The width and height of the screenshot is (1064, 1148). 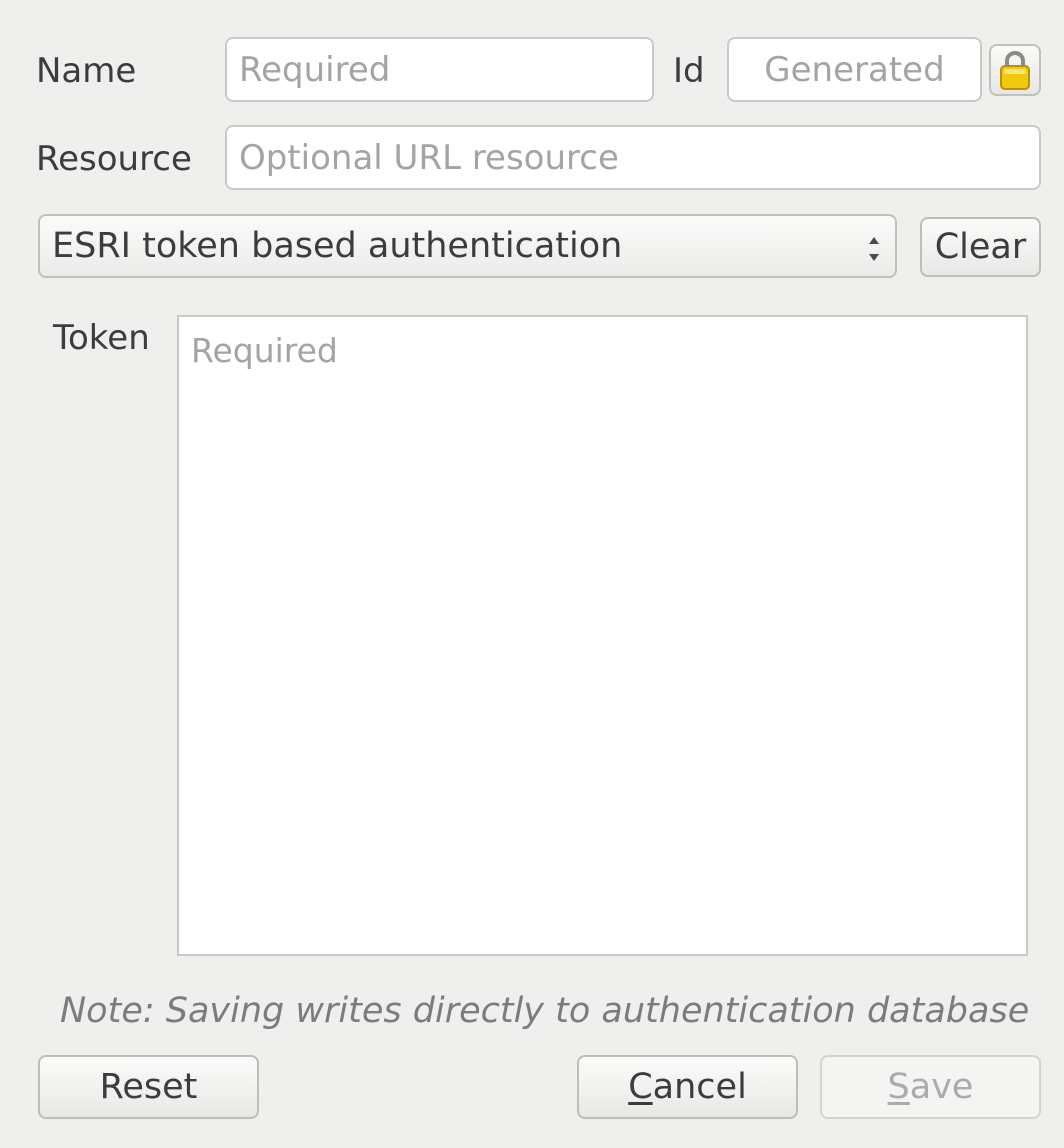 What do you see at coordinates (640, 1087) in the screenshot?
I see `cancel-mnemonic: C` at bounding box center [640, 1087].